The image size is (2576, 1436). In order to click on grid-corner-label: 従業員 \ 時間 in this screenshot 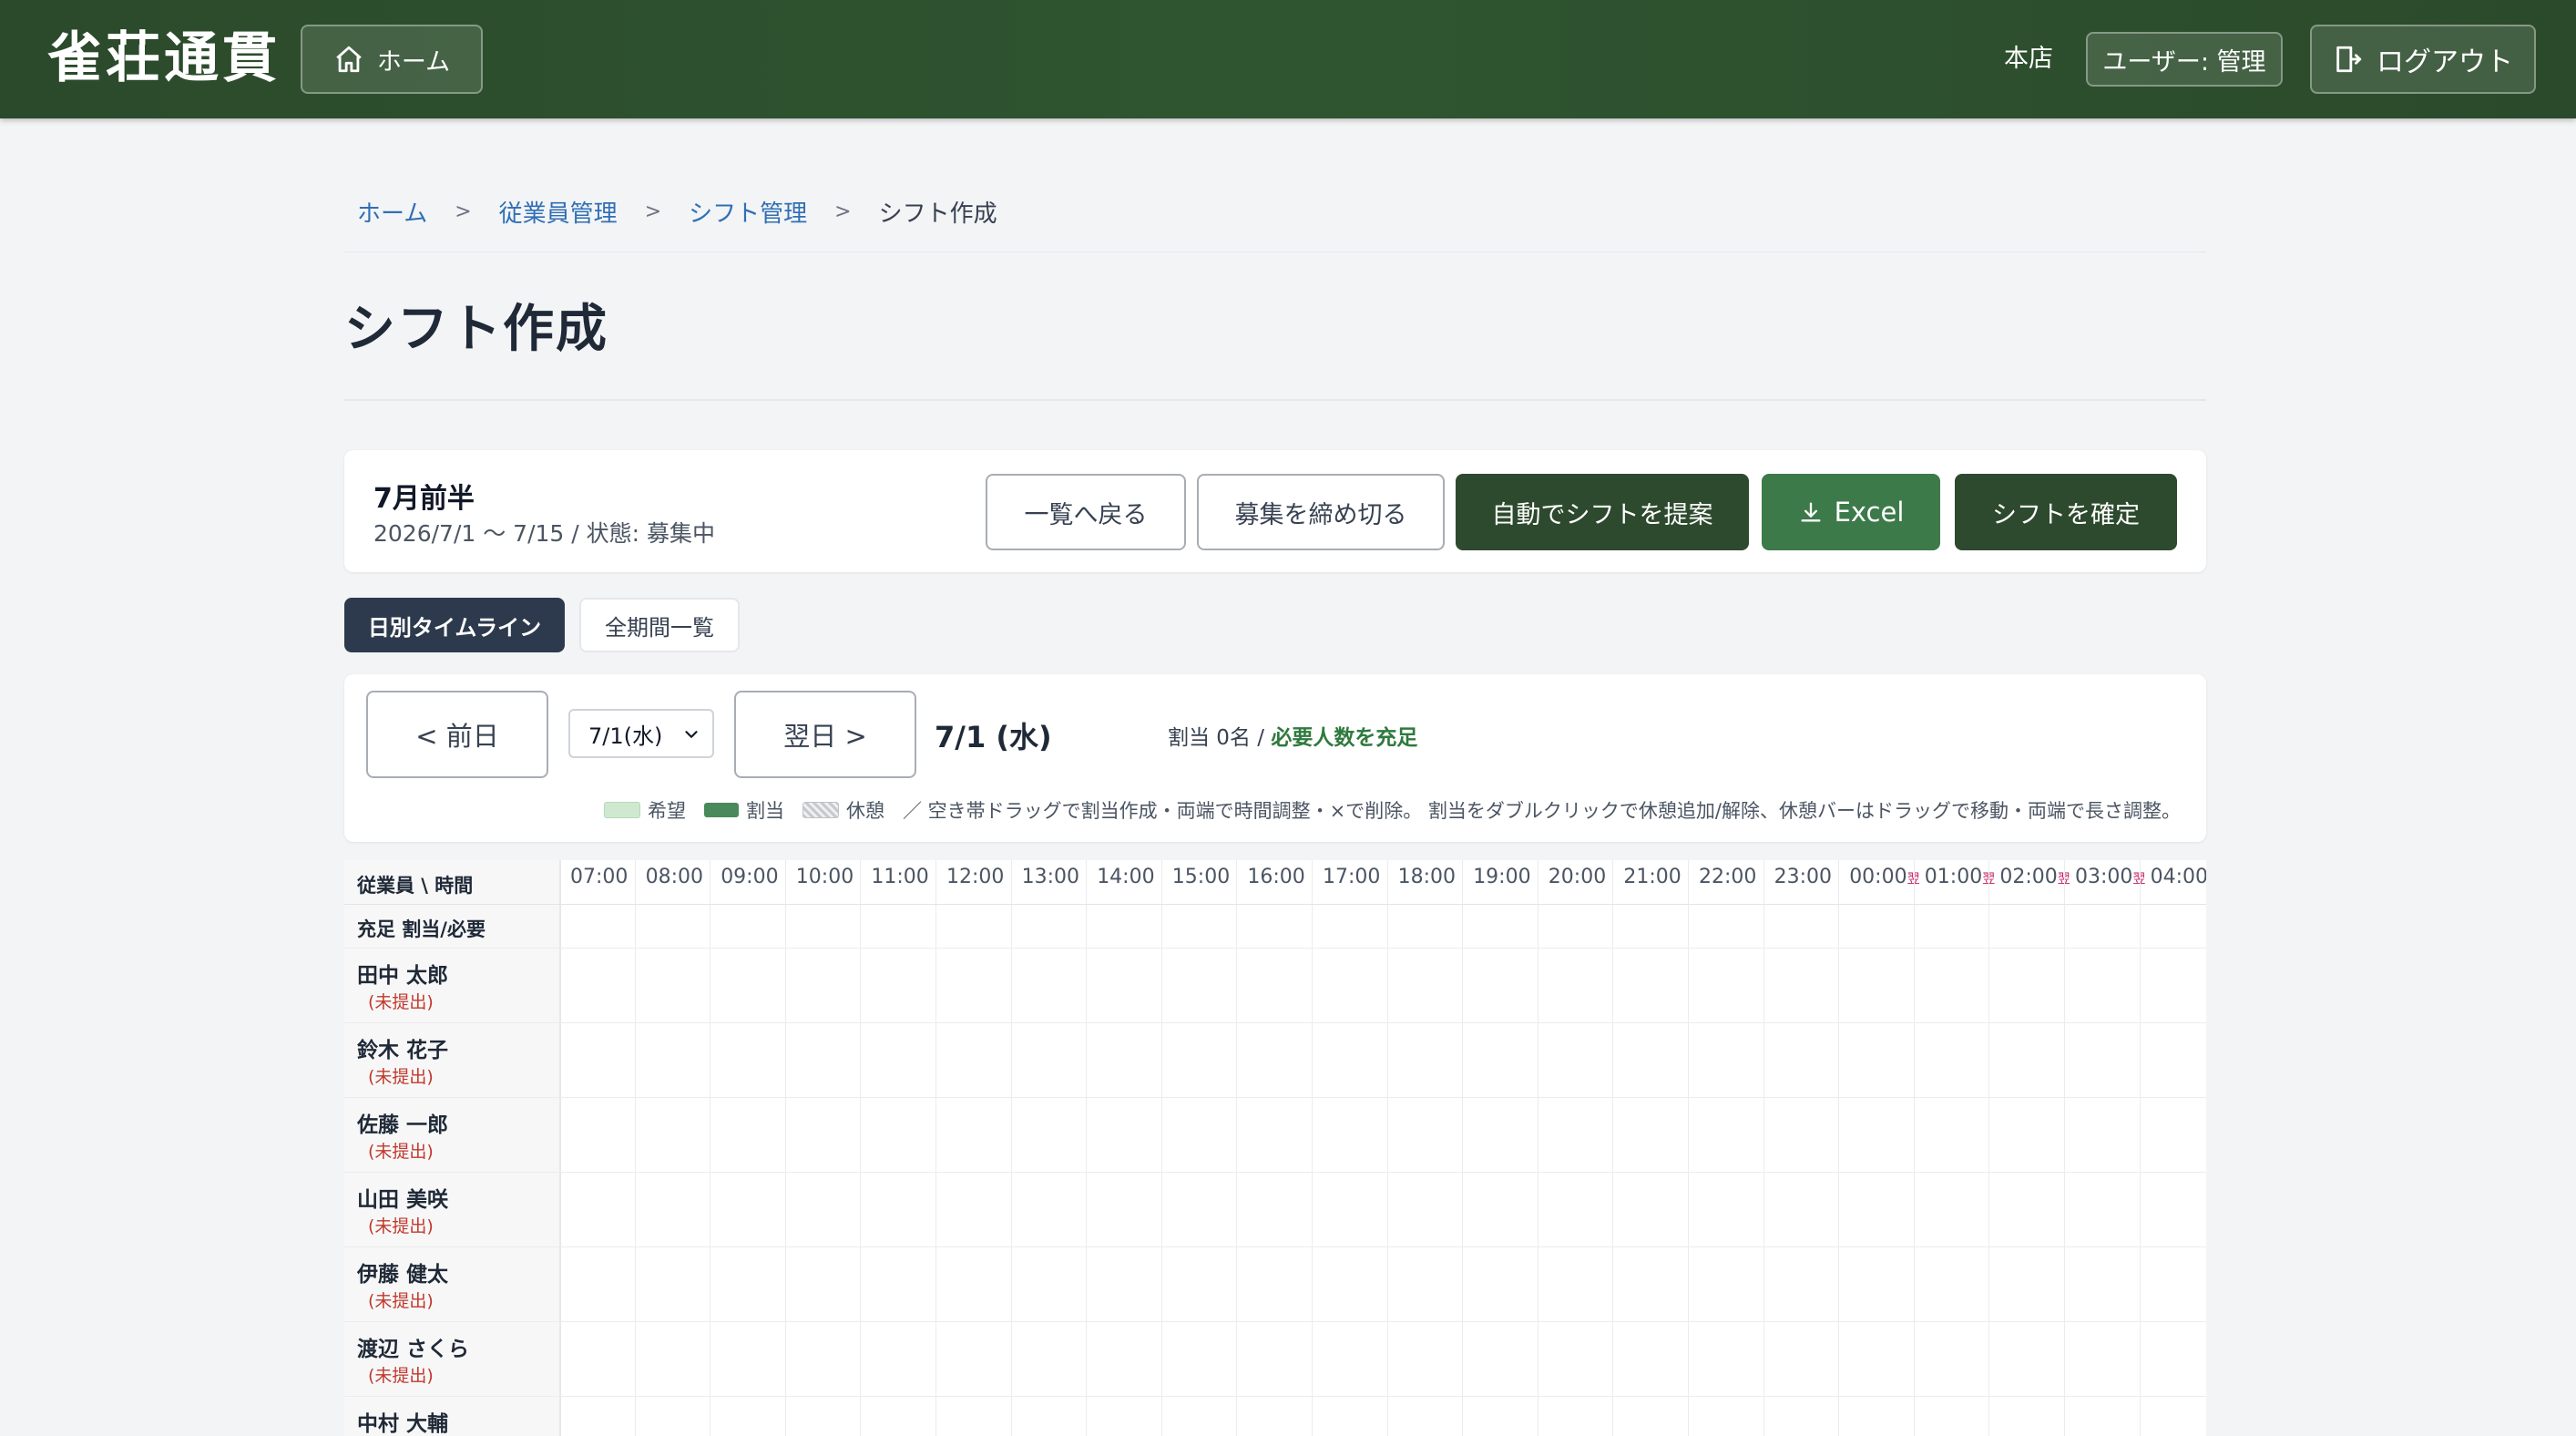, I will do `click(415, 886)`.